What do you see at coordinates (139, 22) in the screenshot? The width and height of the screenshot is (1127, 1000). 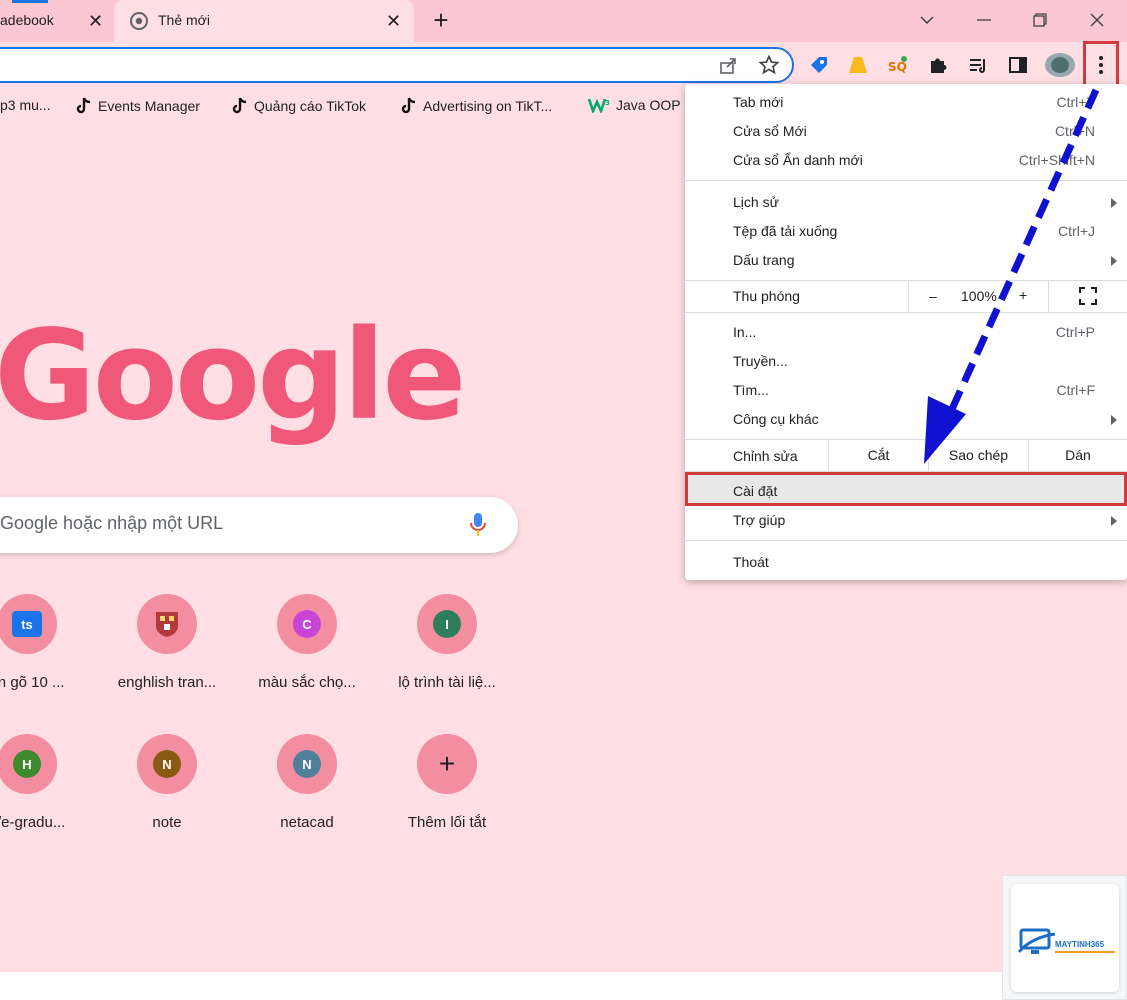 I see `chrome-icon` at bounding box center [139, 22].